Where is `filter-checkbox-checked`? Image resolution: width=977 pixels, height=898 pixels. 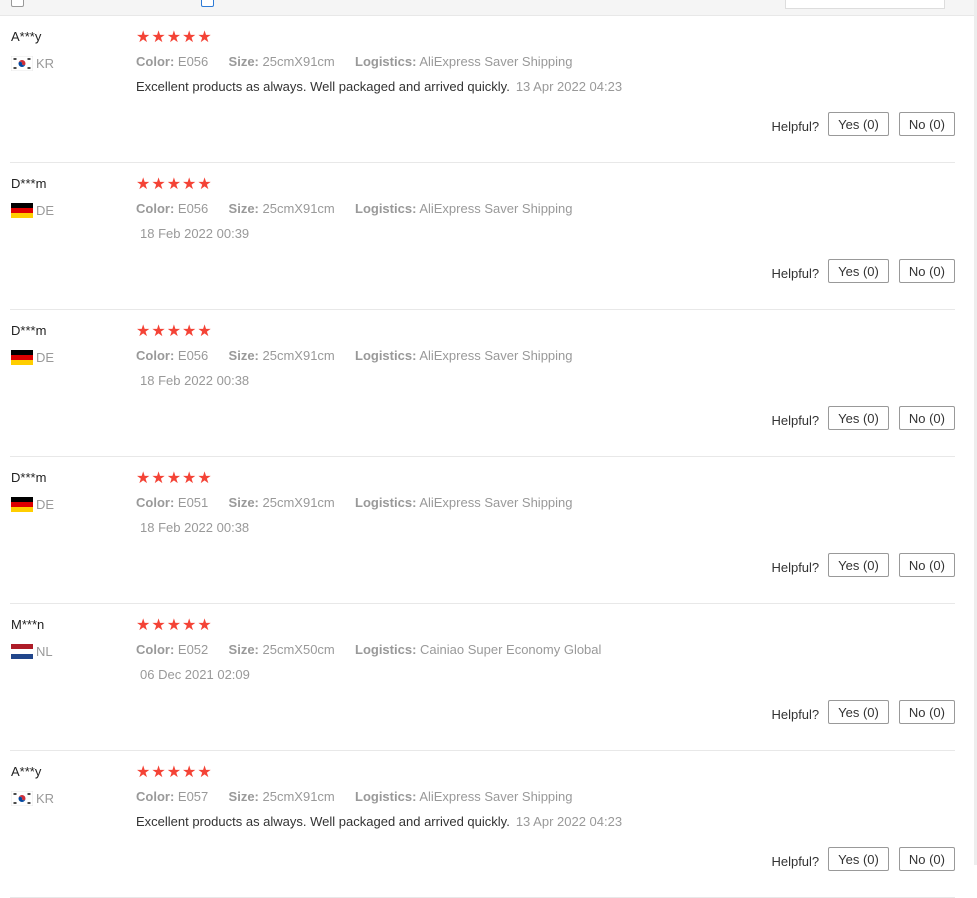
filter-checkbox-checked is located at coordinates (207, 3).